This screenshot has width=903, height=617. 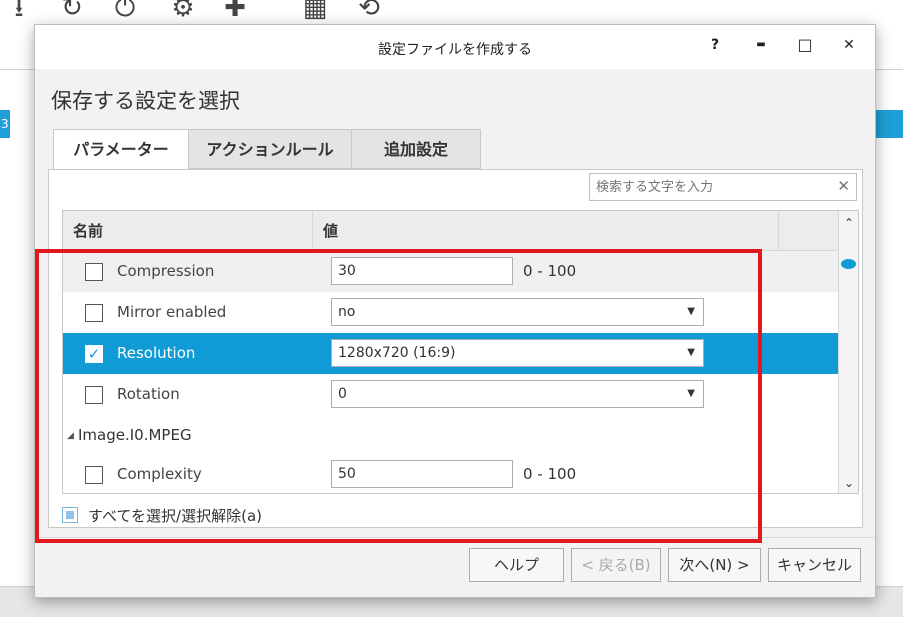 What do you see at coordinates (422, 474) in the screenshot?
I see `complexity-input: 50` at bounding box center [422, 474].